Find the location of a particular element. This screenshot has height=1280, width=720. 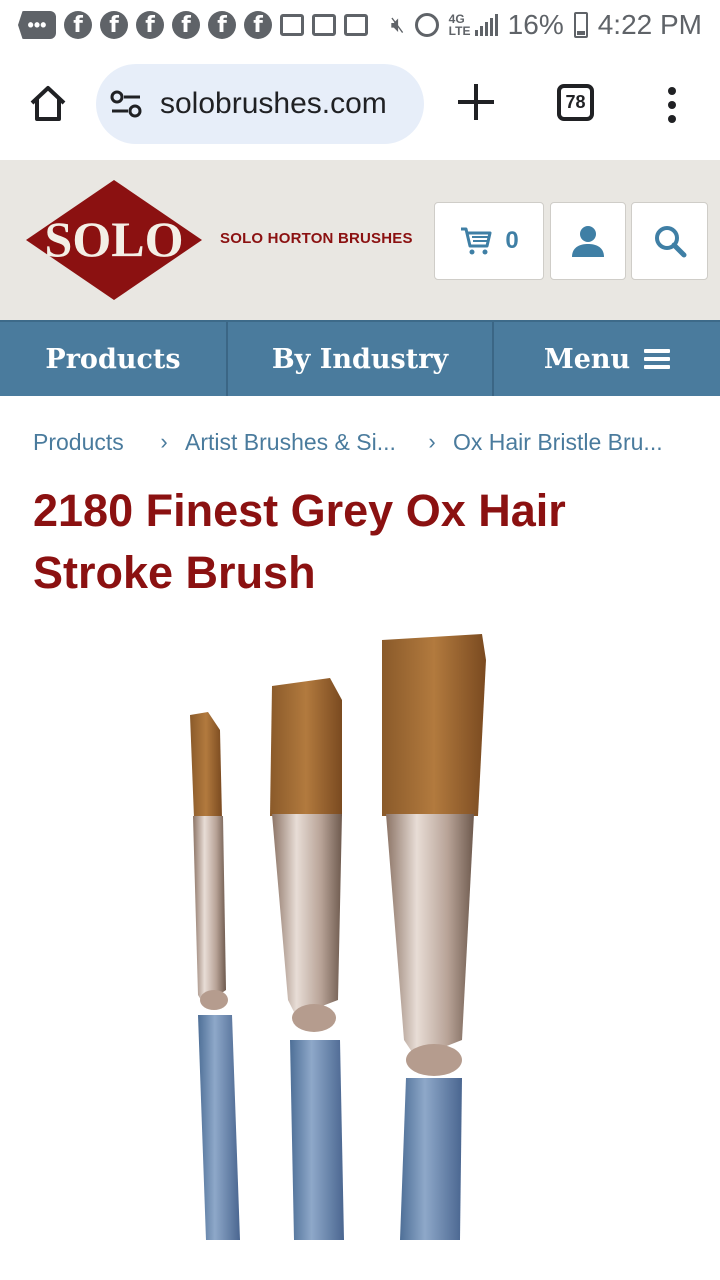

main-nav: Products By Industry Menu is located at coordinates (360, 358).